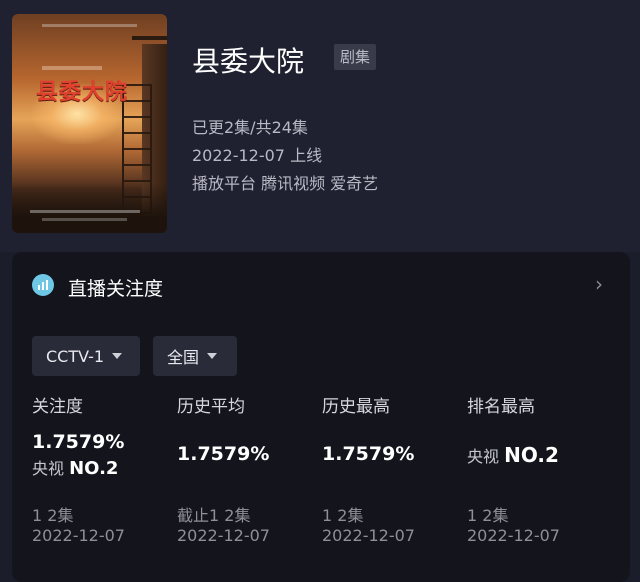  Describe the element at coordinates (82, 92) in the screenshot. I see `poster-title: 县委大院` at that location.